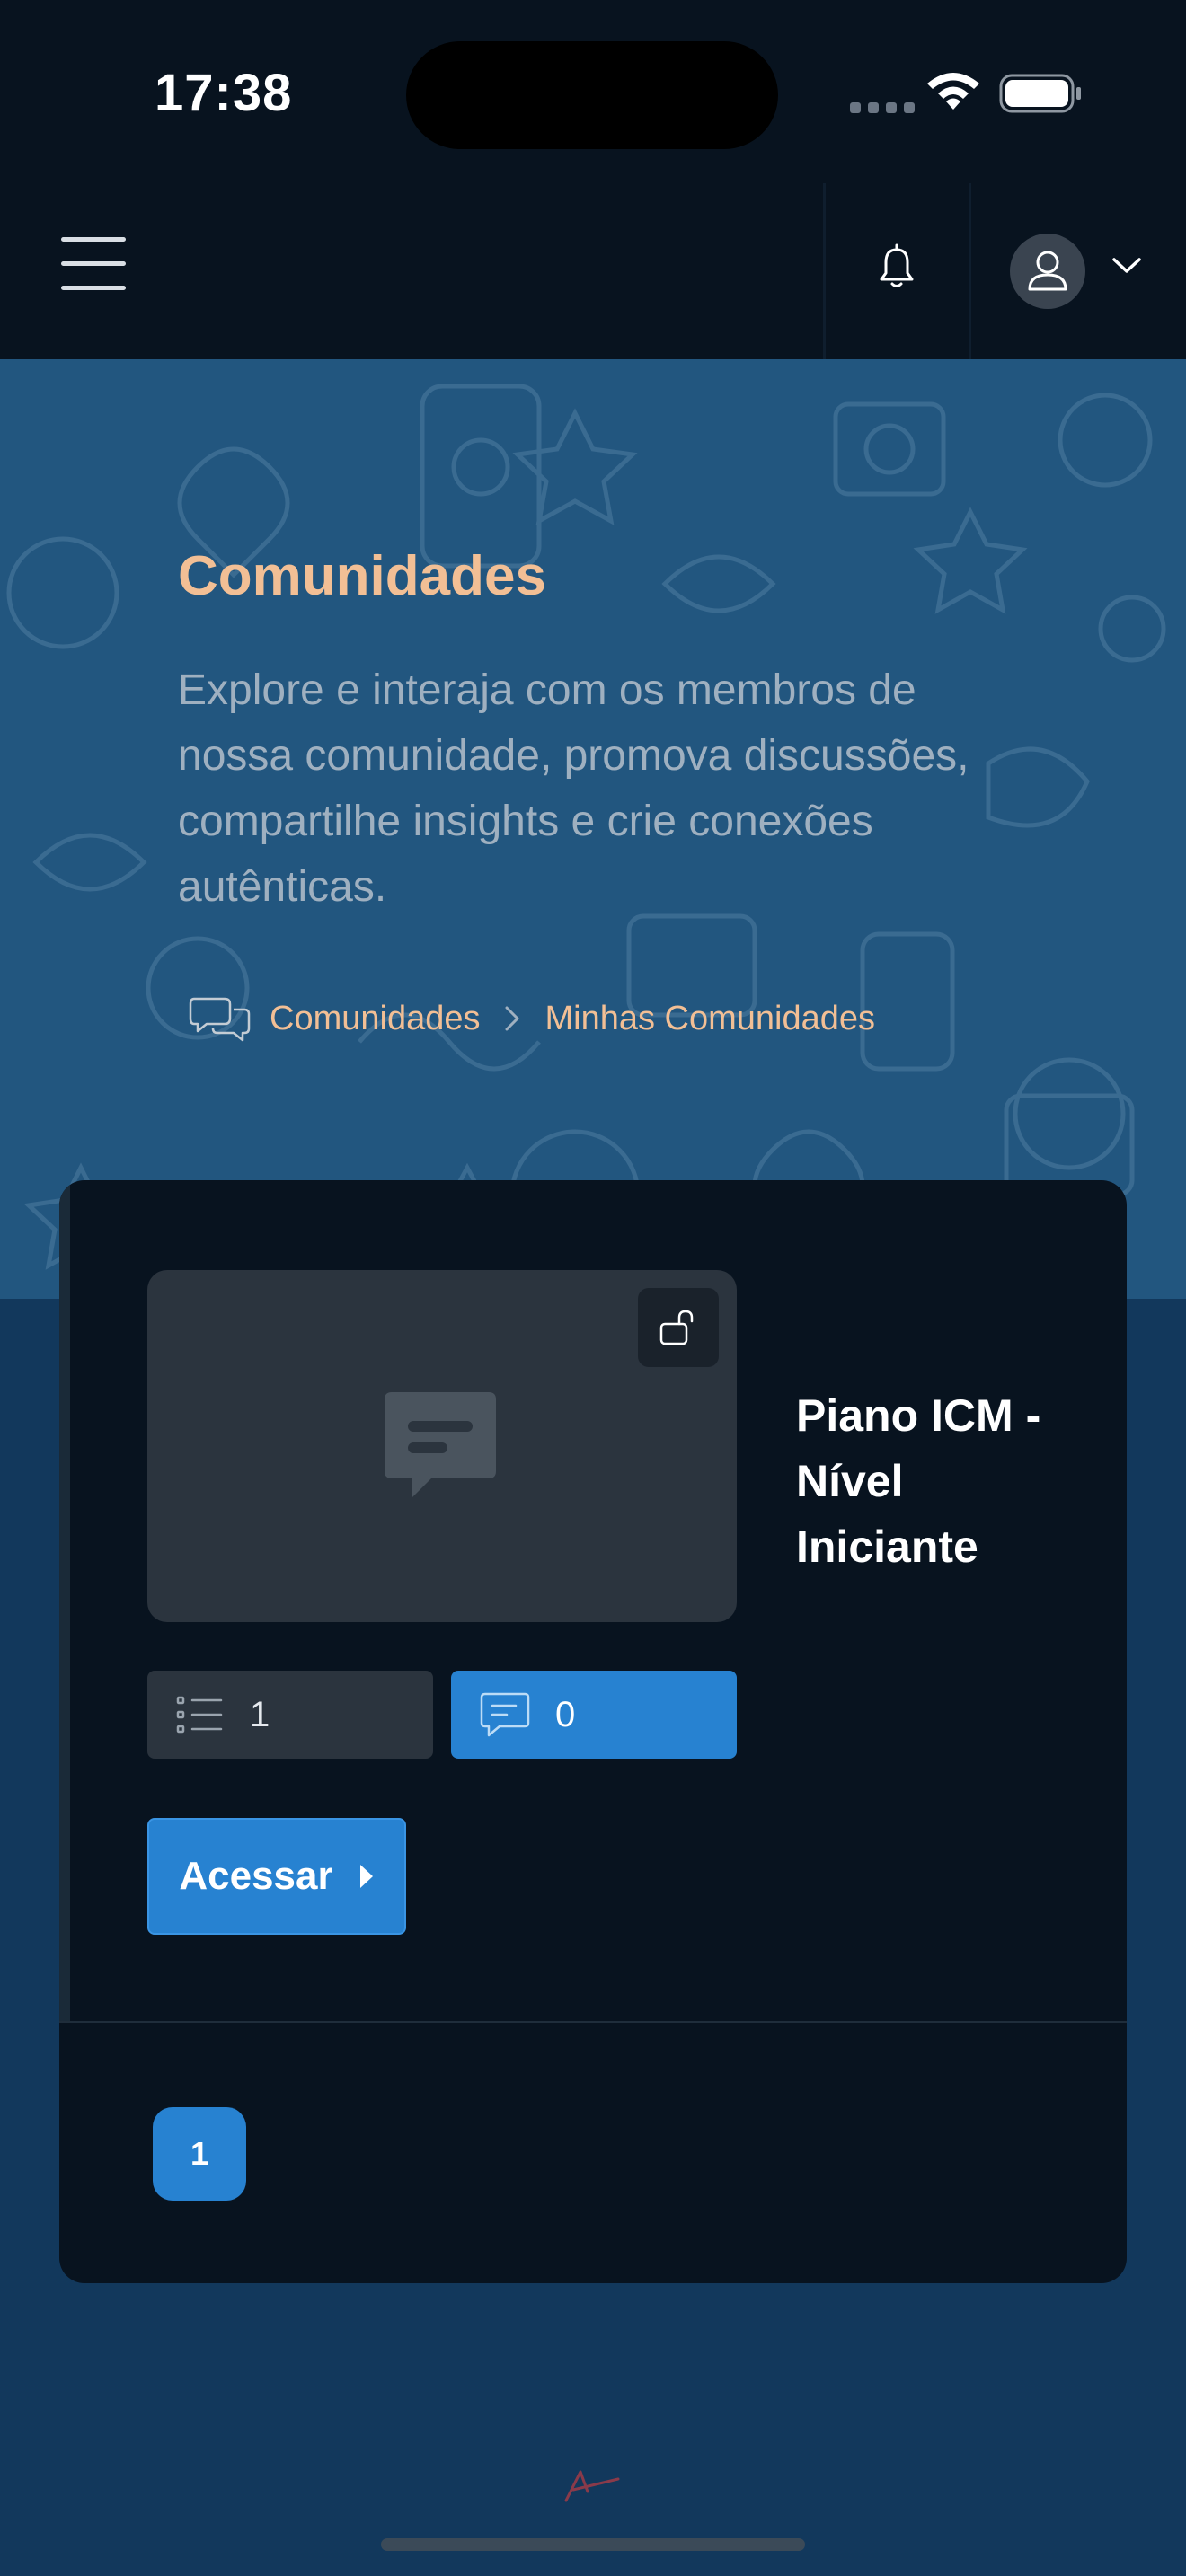  I want to click on breadcrumb-link-comunidades: Comunidades, so click(375, 1019).